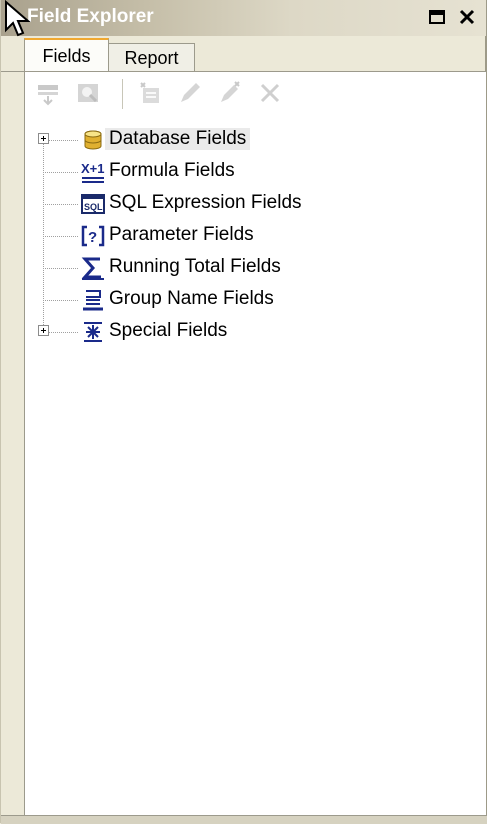 Image resolution: width=487 pixels, height=824 pixels. What do you see at coordinates (150, 93) in the screenshot?
I see `new-field-icon` at bounding box center [150, 93].